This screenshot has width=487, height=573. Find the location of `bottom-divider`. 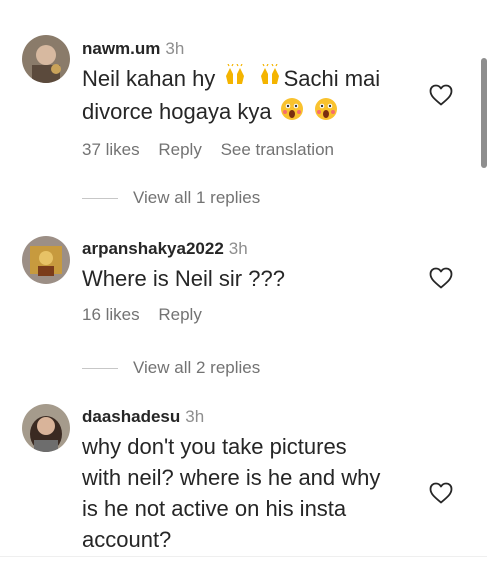

bottom-divider is located at coordinates (243, 556).